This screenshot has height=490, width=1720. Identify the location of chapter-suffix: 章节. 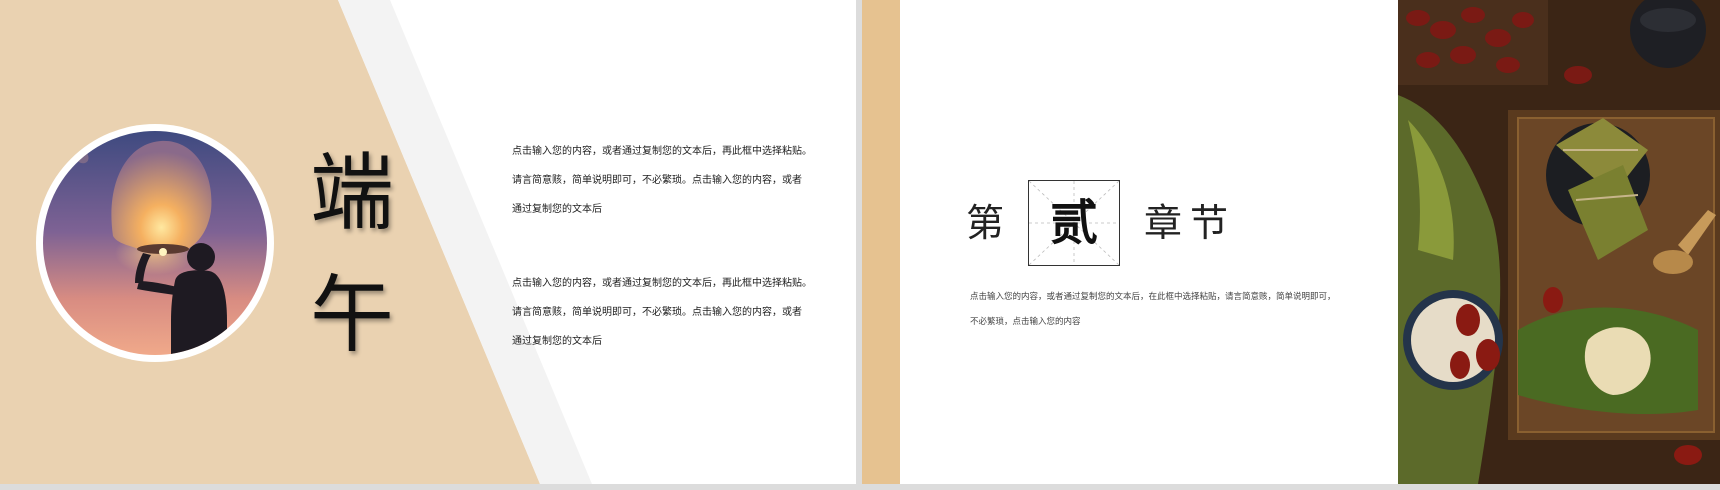
(1190, 223).